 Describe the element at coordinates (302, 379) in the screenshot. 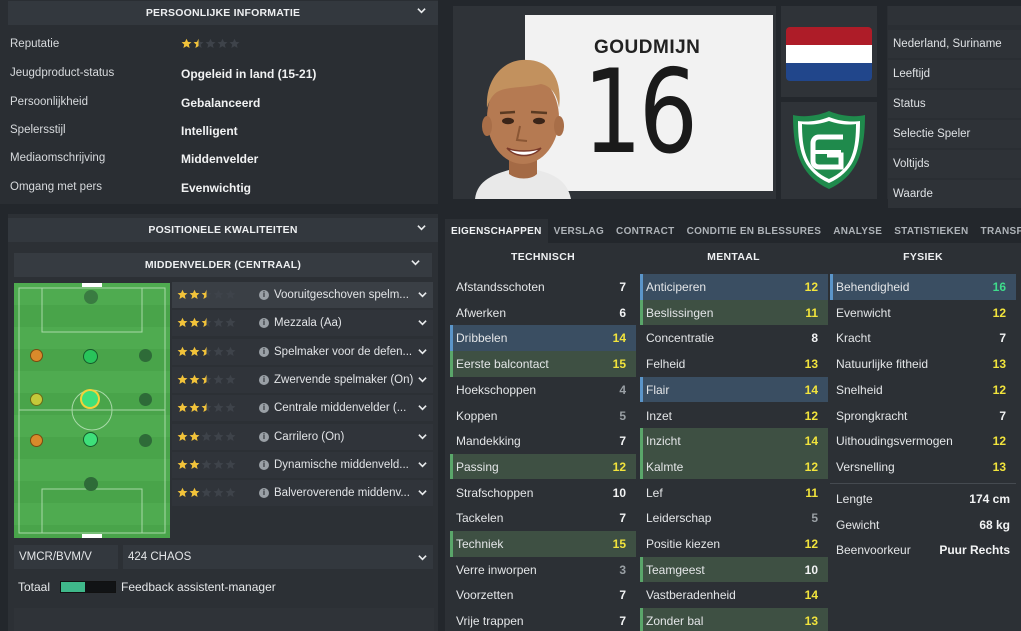

I see `role-row: i Zwervende spelmaker (On)` at that location.